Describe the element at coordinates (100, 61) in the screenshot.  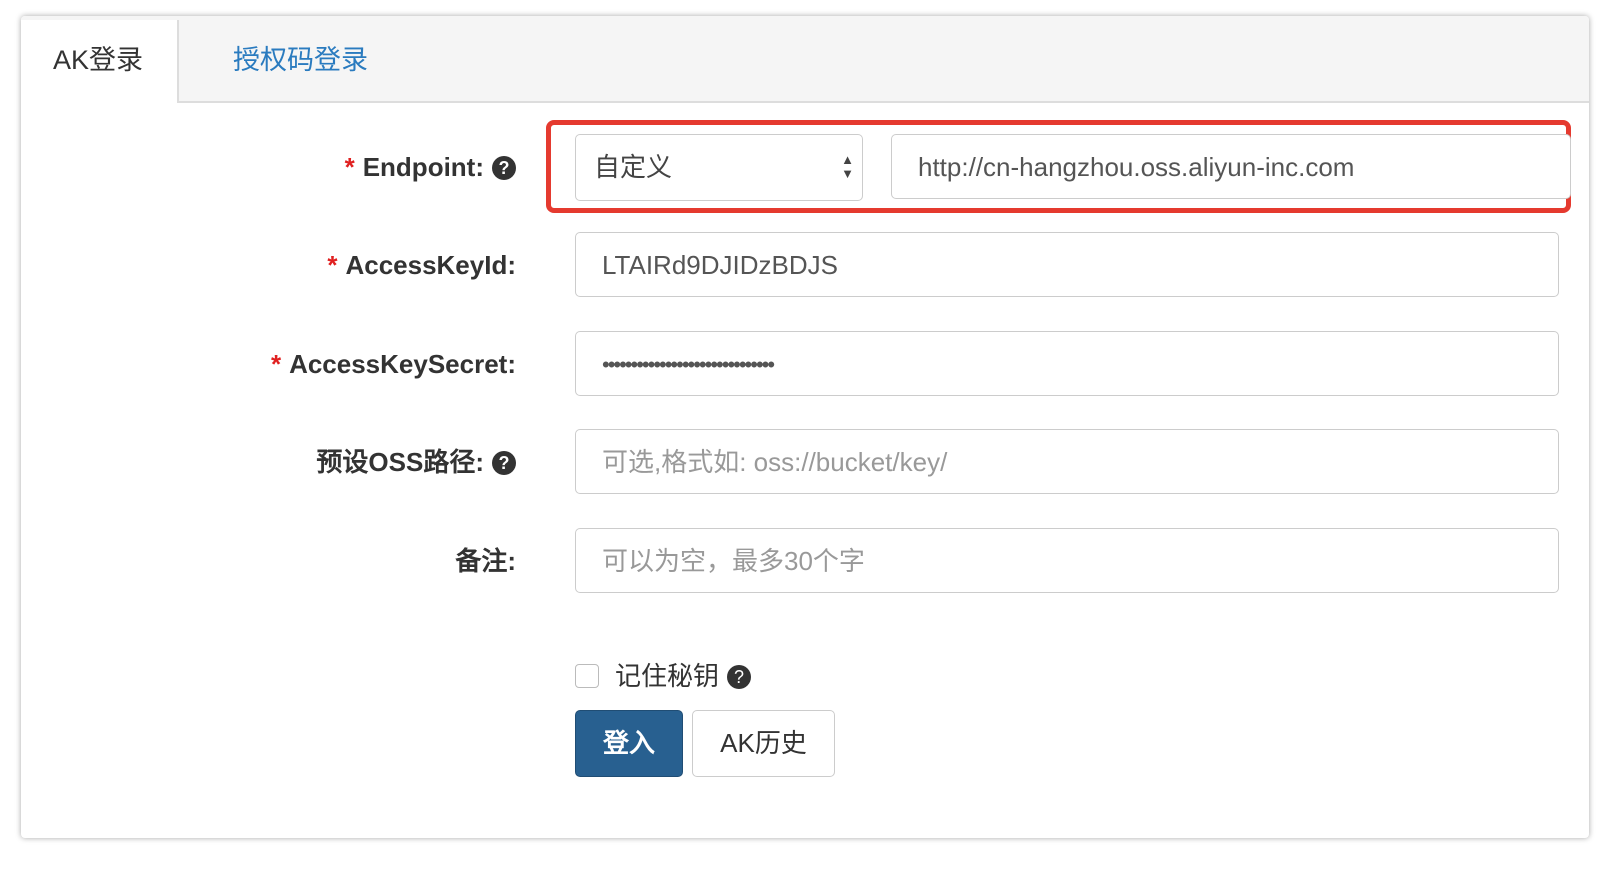
I see `tab-ak-login: AK登录` at that location.